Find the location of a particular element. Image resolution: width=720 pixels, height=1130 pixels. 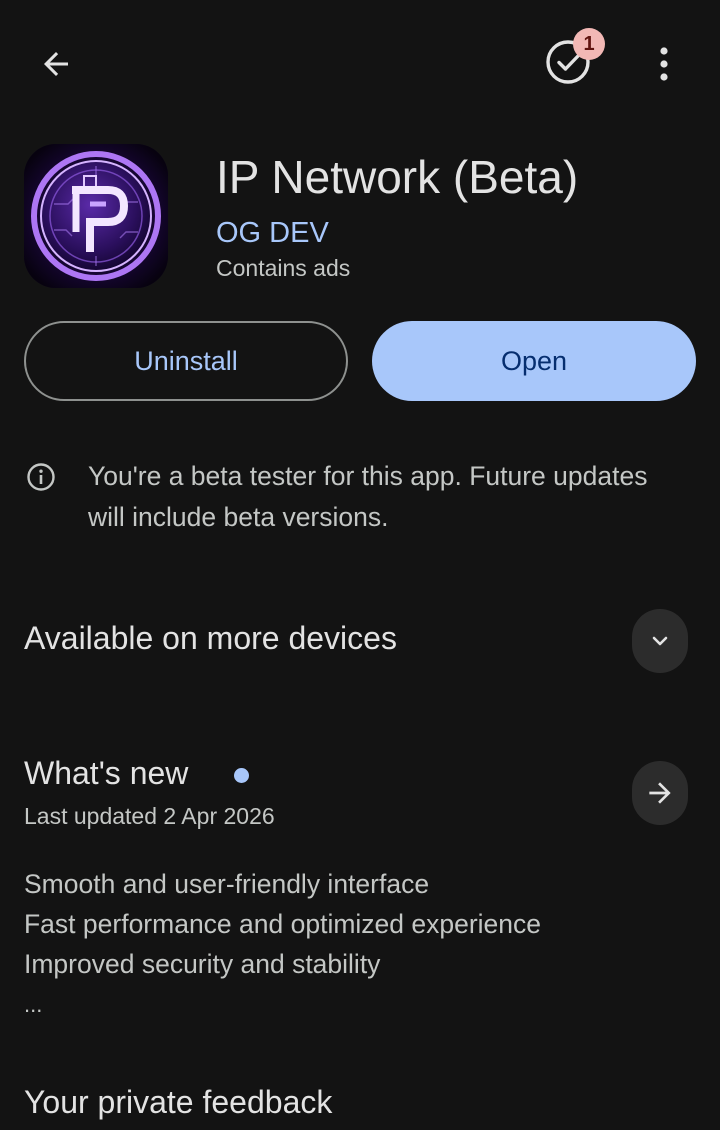

more-options-button is located at coordinates (664, 64).